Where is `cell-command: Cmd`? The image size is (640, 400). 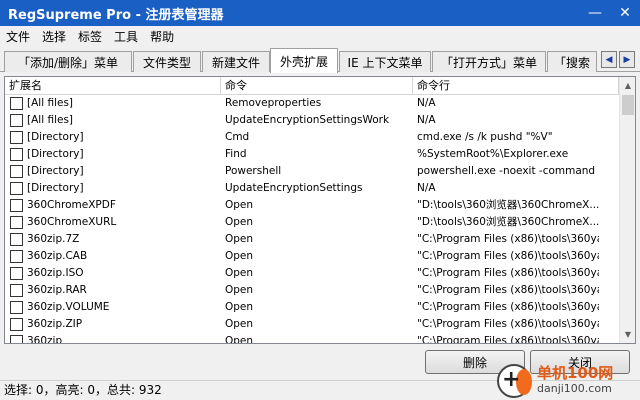
cell-command: Cmd is located at coordinates (237, 137).